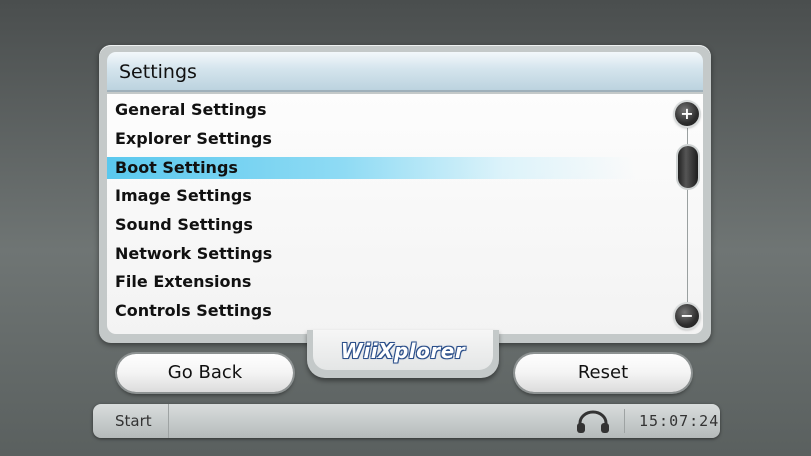 The width and height of the screenshot is (811, 456). Describe the element at coordinates (371, 110) in the screenshot. I see `list-item-general-settings: General Settings` at that location.